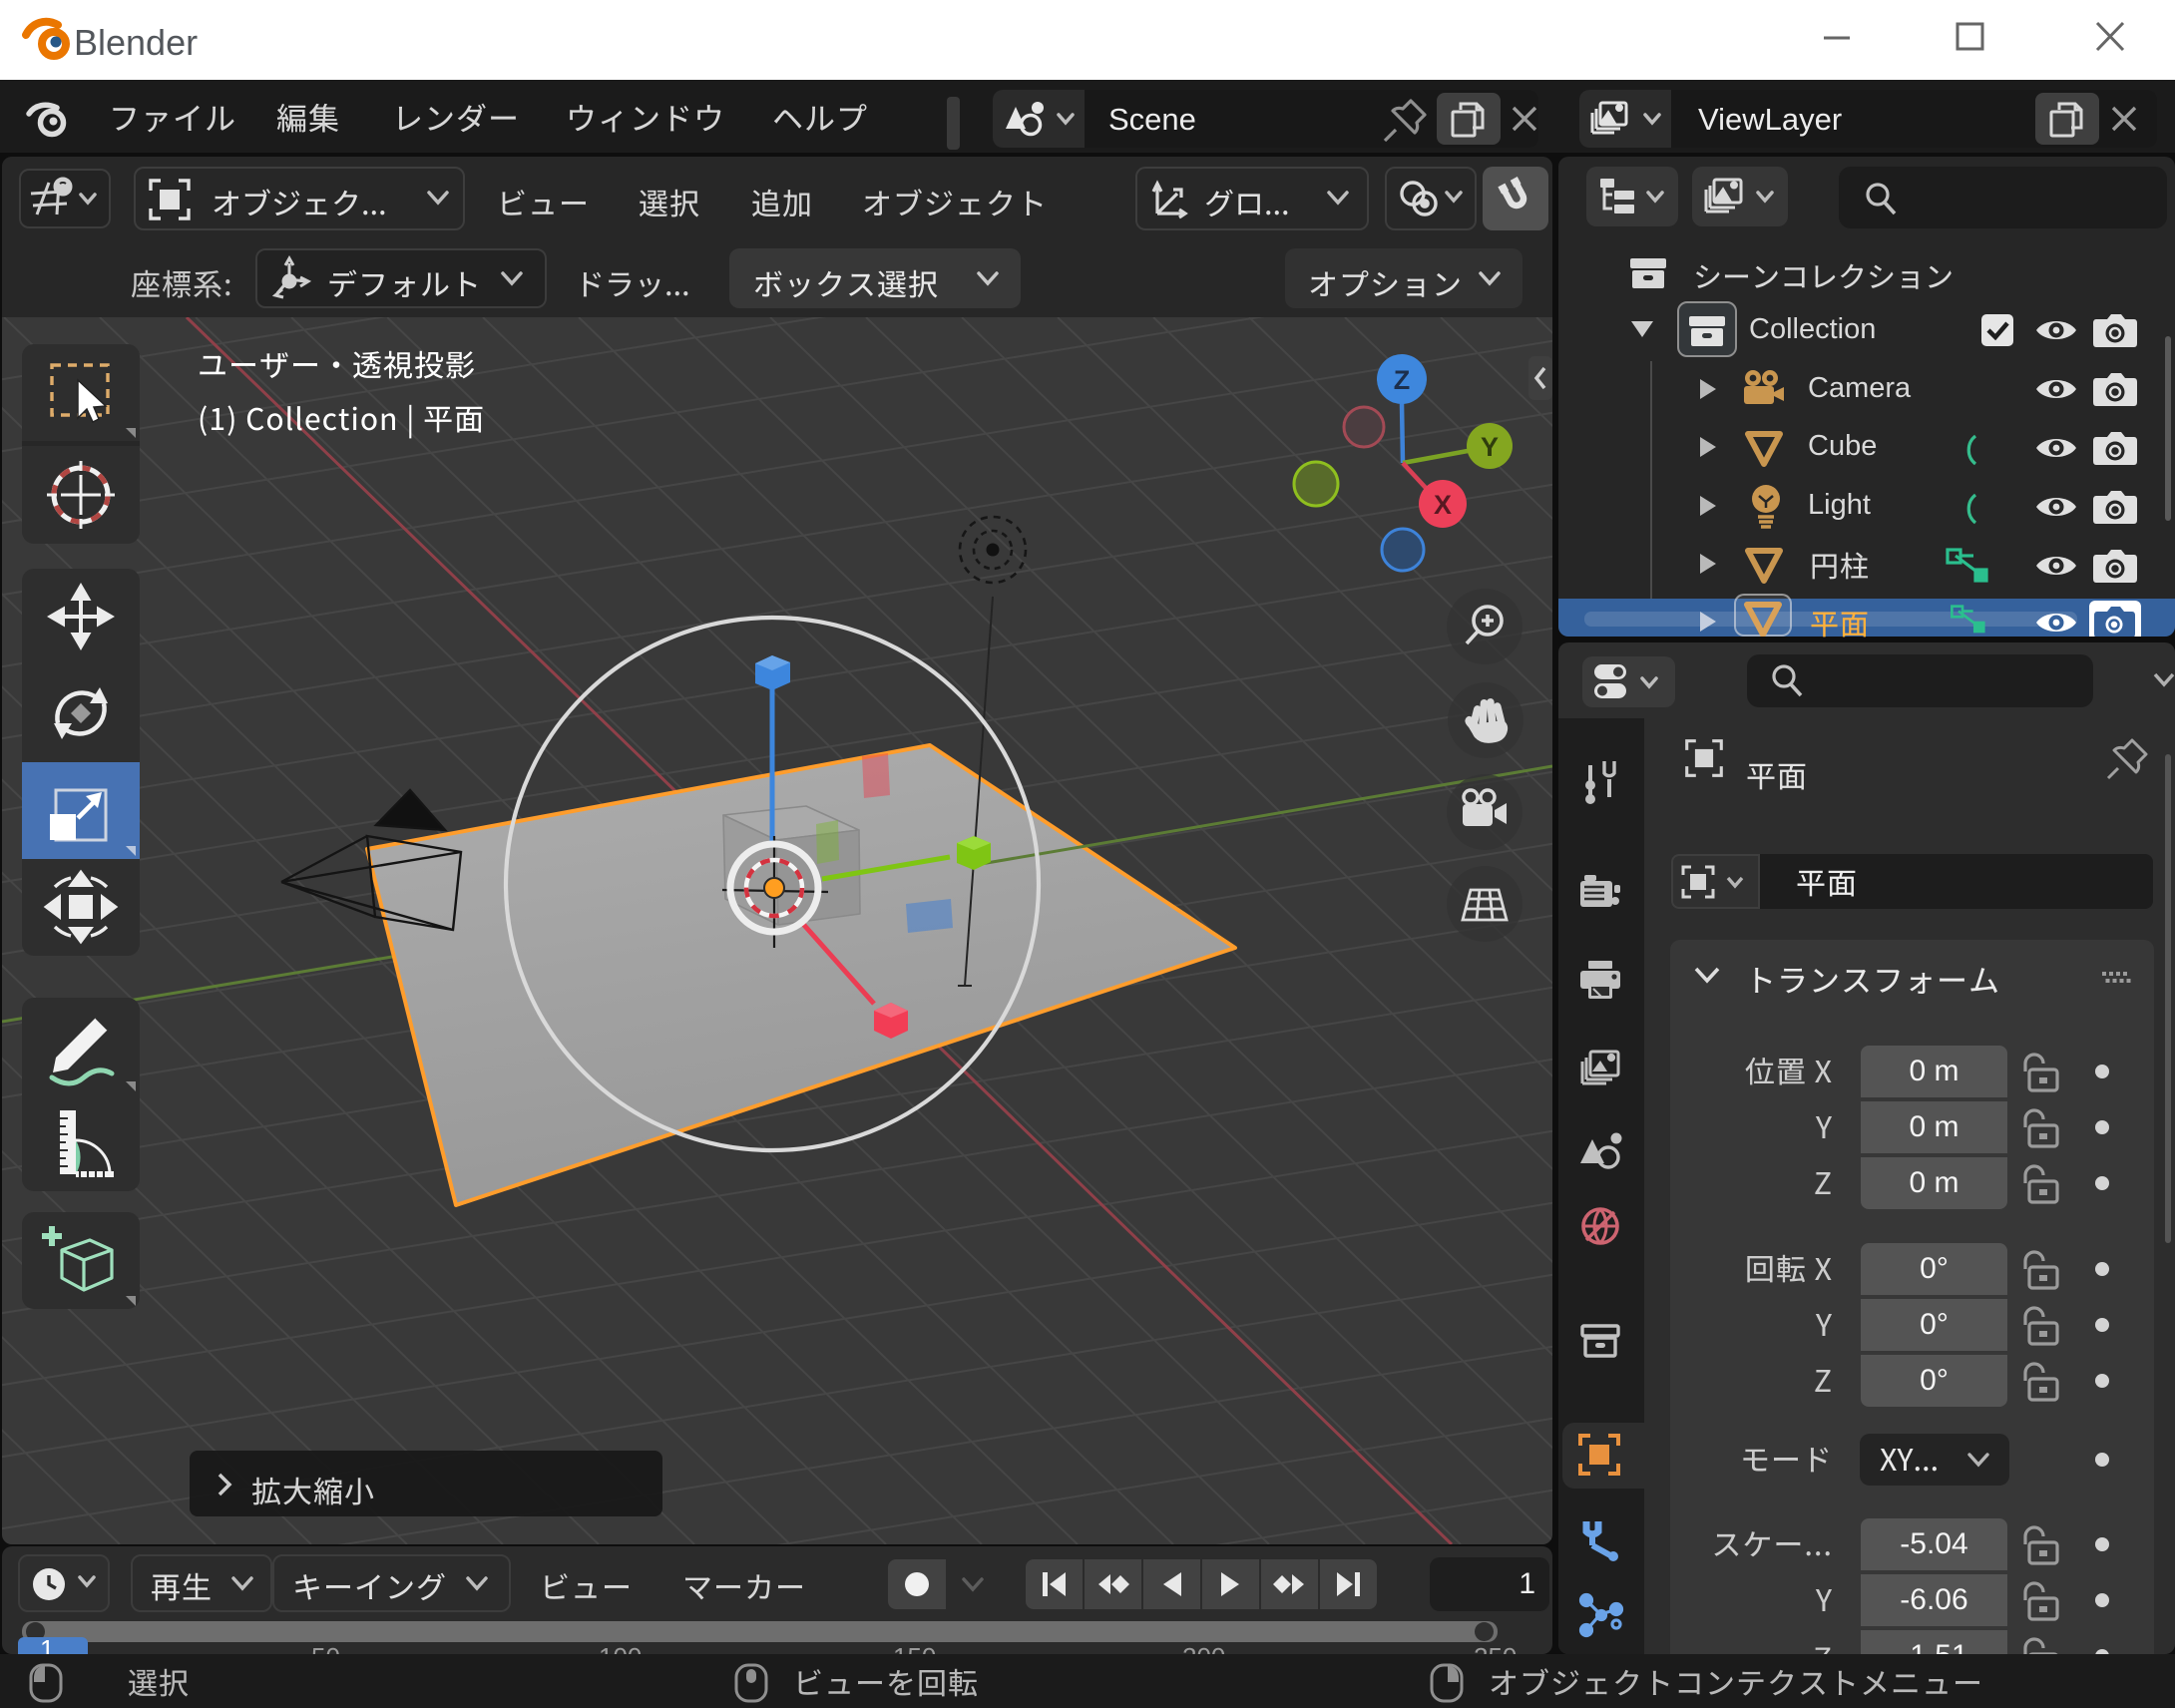  I want to click on svg-text: X, so click(1443, 505).